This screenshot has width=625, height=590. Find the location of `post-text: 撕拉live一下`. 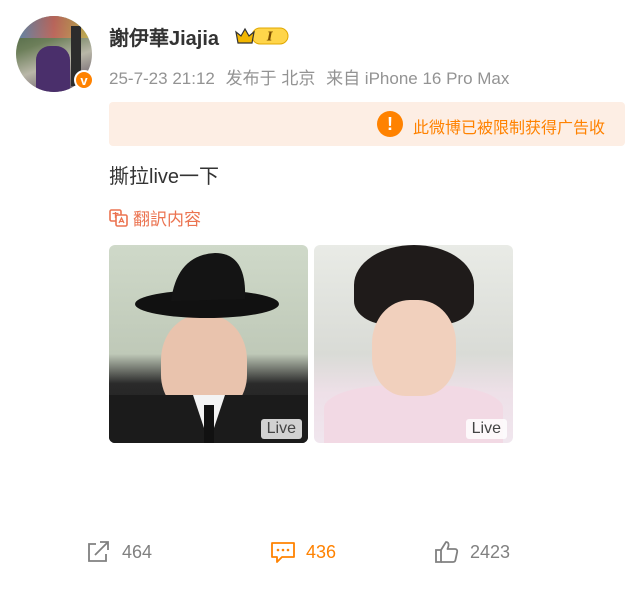

post-text: 撕拉live一下 is located at coordinates (164, 177).